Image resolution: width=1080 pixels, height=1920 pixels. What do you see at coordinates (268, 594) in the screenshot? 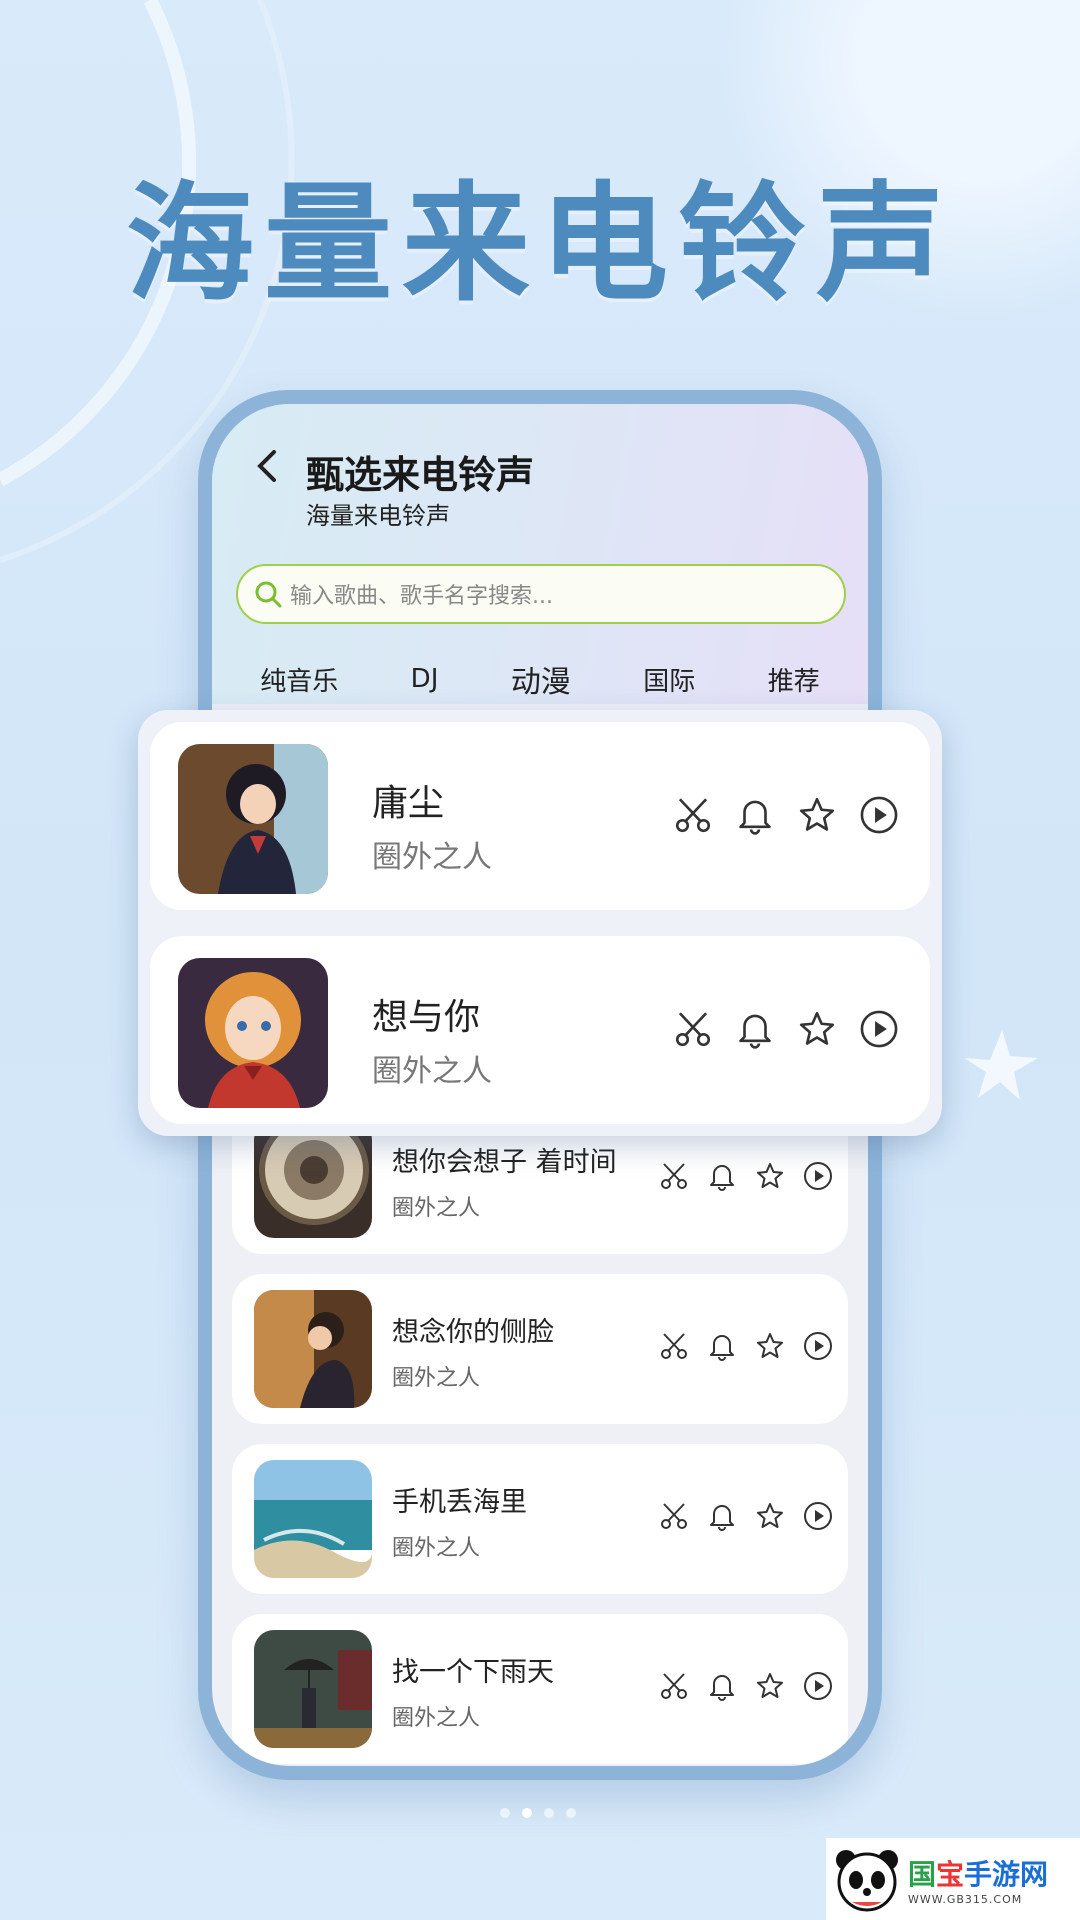
I see `search-icon` at bounding box center [268, 594].